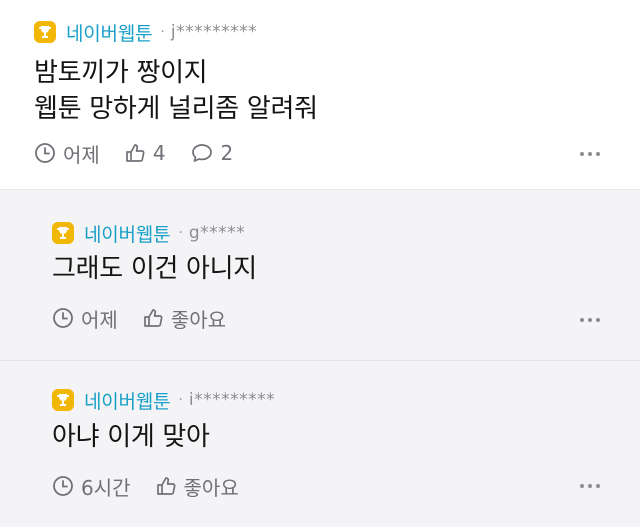 This screenshot has height=527, width=640. Describe the element at coordinates (154, 269) in the screenshot. I see `comment-text: 그래도 이건 아니지` at that location.